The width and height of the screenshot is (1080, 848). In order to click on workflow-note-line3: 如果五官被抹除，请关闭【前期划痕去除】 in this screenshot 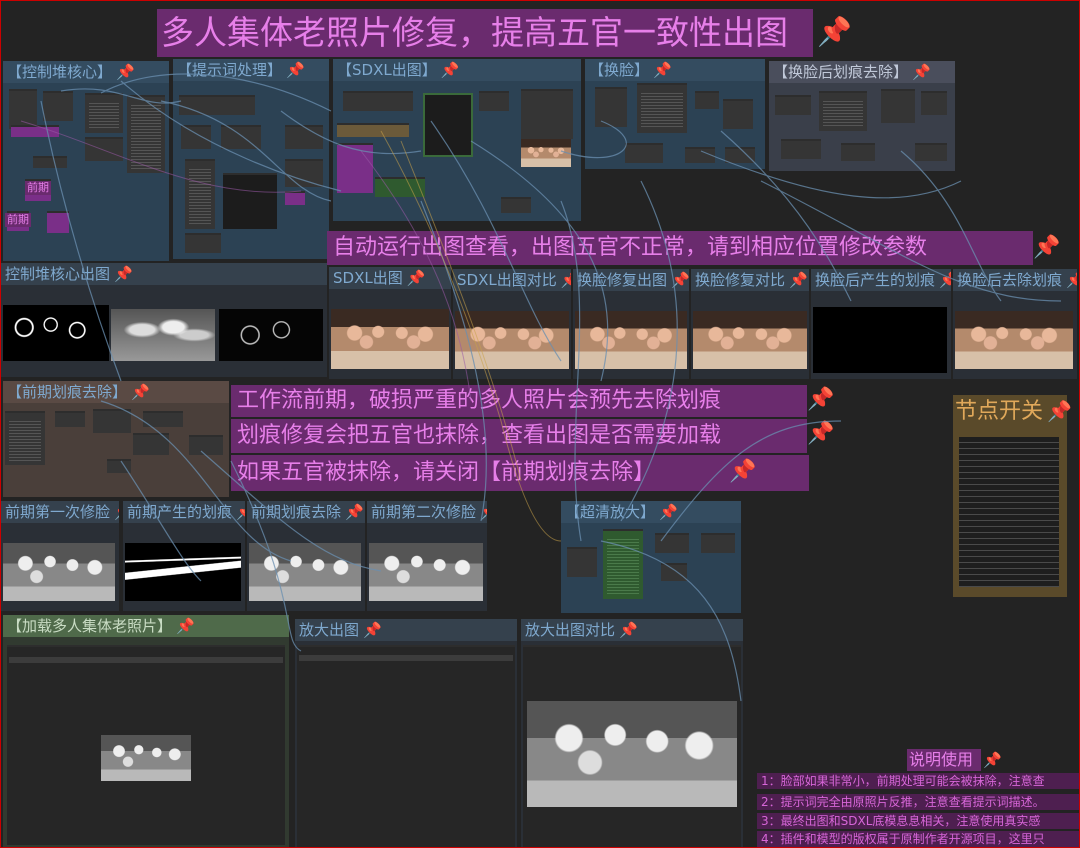, I will do `click(520, 473)`.